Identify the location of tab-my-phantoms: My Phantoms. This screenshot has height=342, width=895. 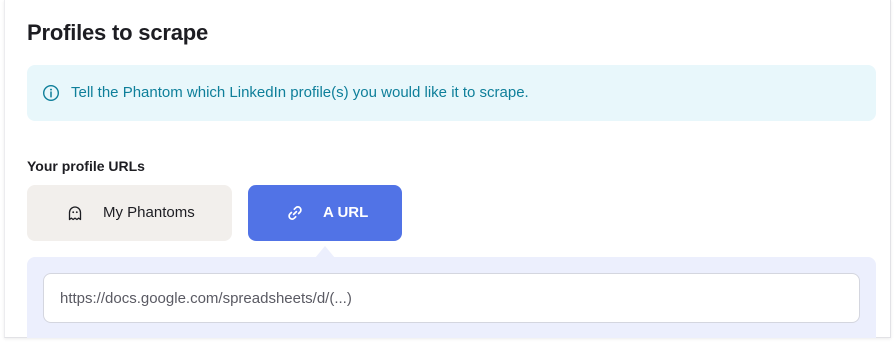
(129, 213).